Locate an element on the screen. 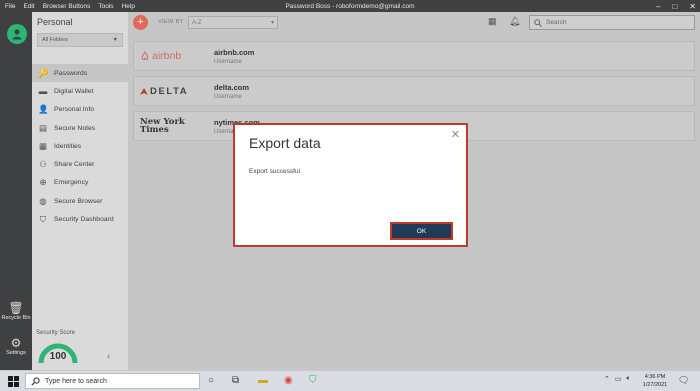 This screenshot has width=700, height=391. menu-file: File is located at coordinates (10, 6).